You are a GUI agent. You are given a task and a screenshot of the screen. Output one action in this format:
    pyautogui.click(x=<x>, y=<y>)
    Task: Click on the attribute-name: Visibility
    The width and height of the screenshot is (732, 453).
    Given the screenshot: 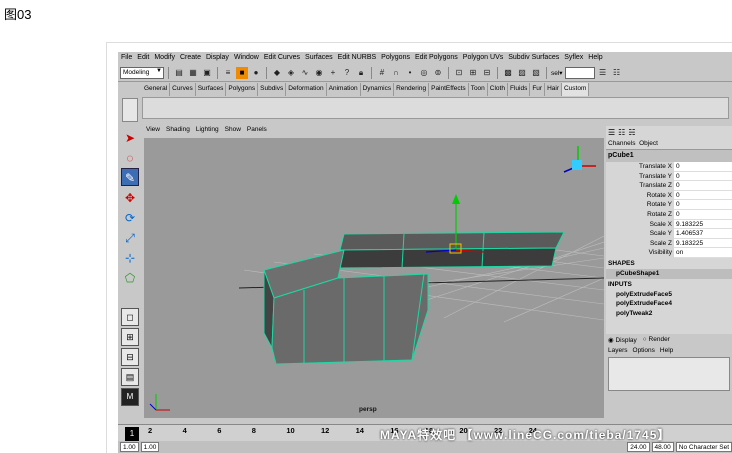 What is the action you would take?
    pyautogui.click(x=640, y=253)
    